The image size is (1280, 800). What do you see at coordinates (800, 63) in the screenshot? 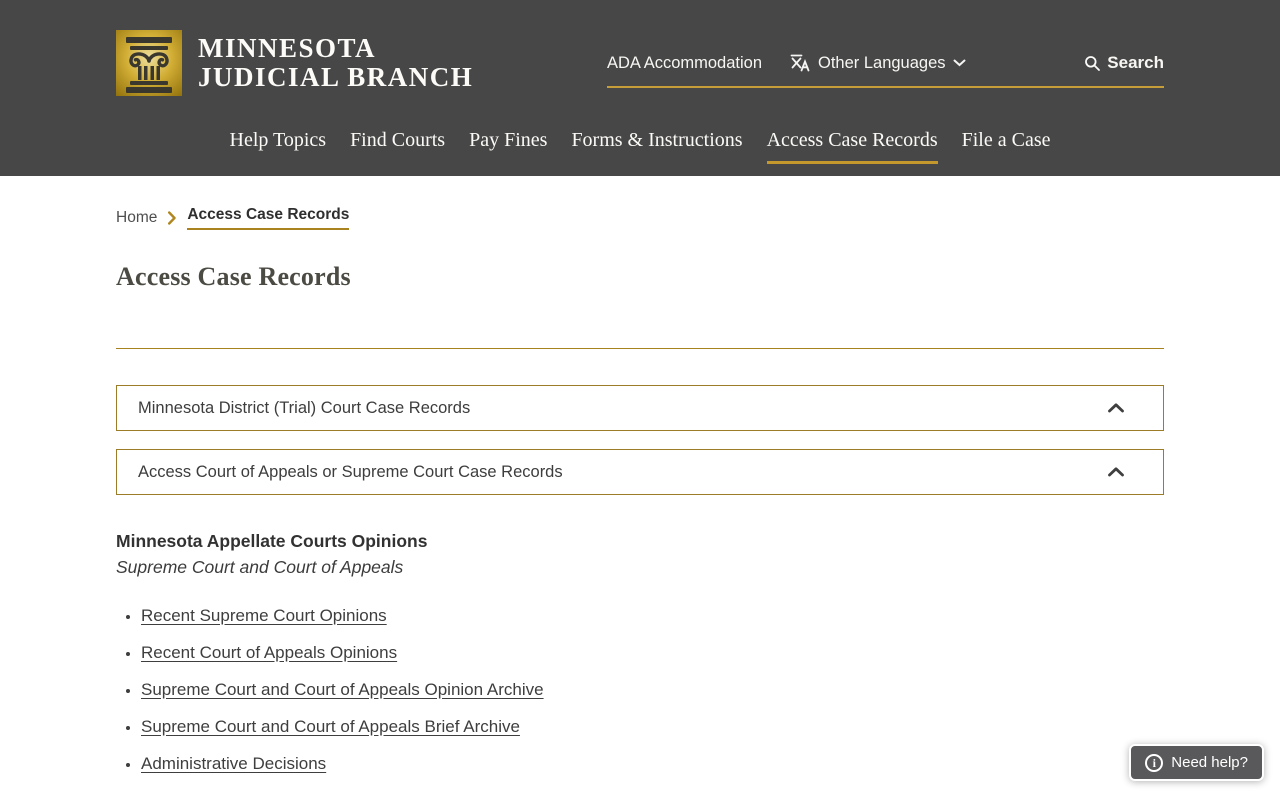
I see `translate-icon` at bounding box center [800, 63].